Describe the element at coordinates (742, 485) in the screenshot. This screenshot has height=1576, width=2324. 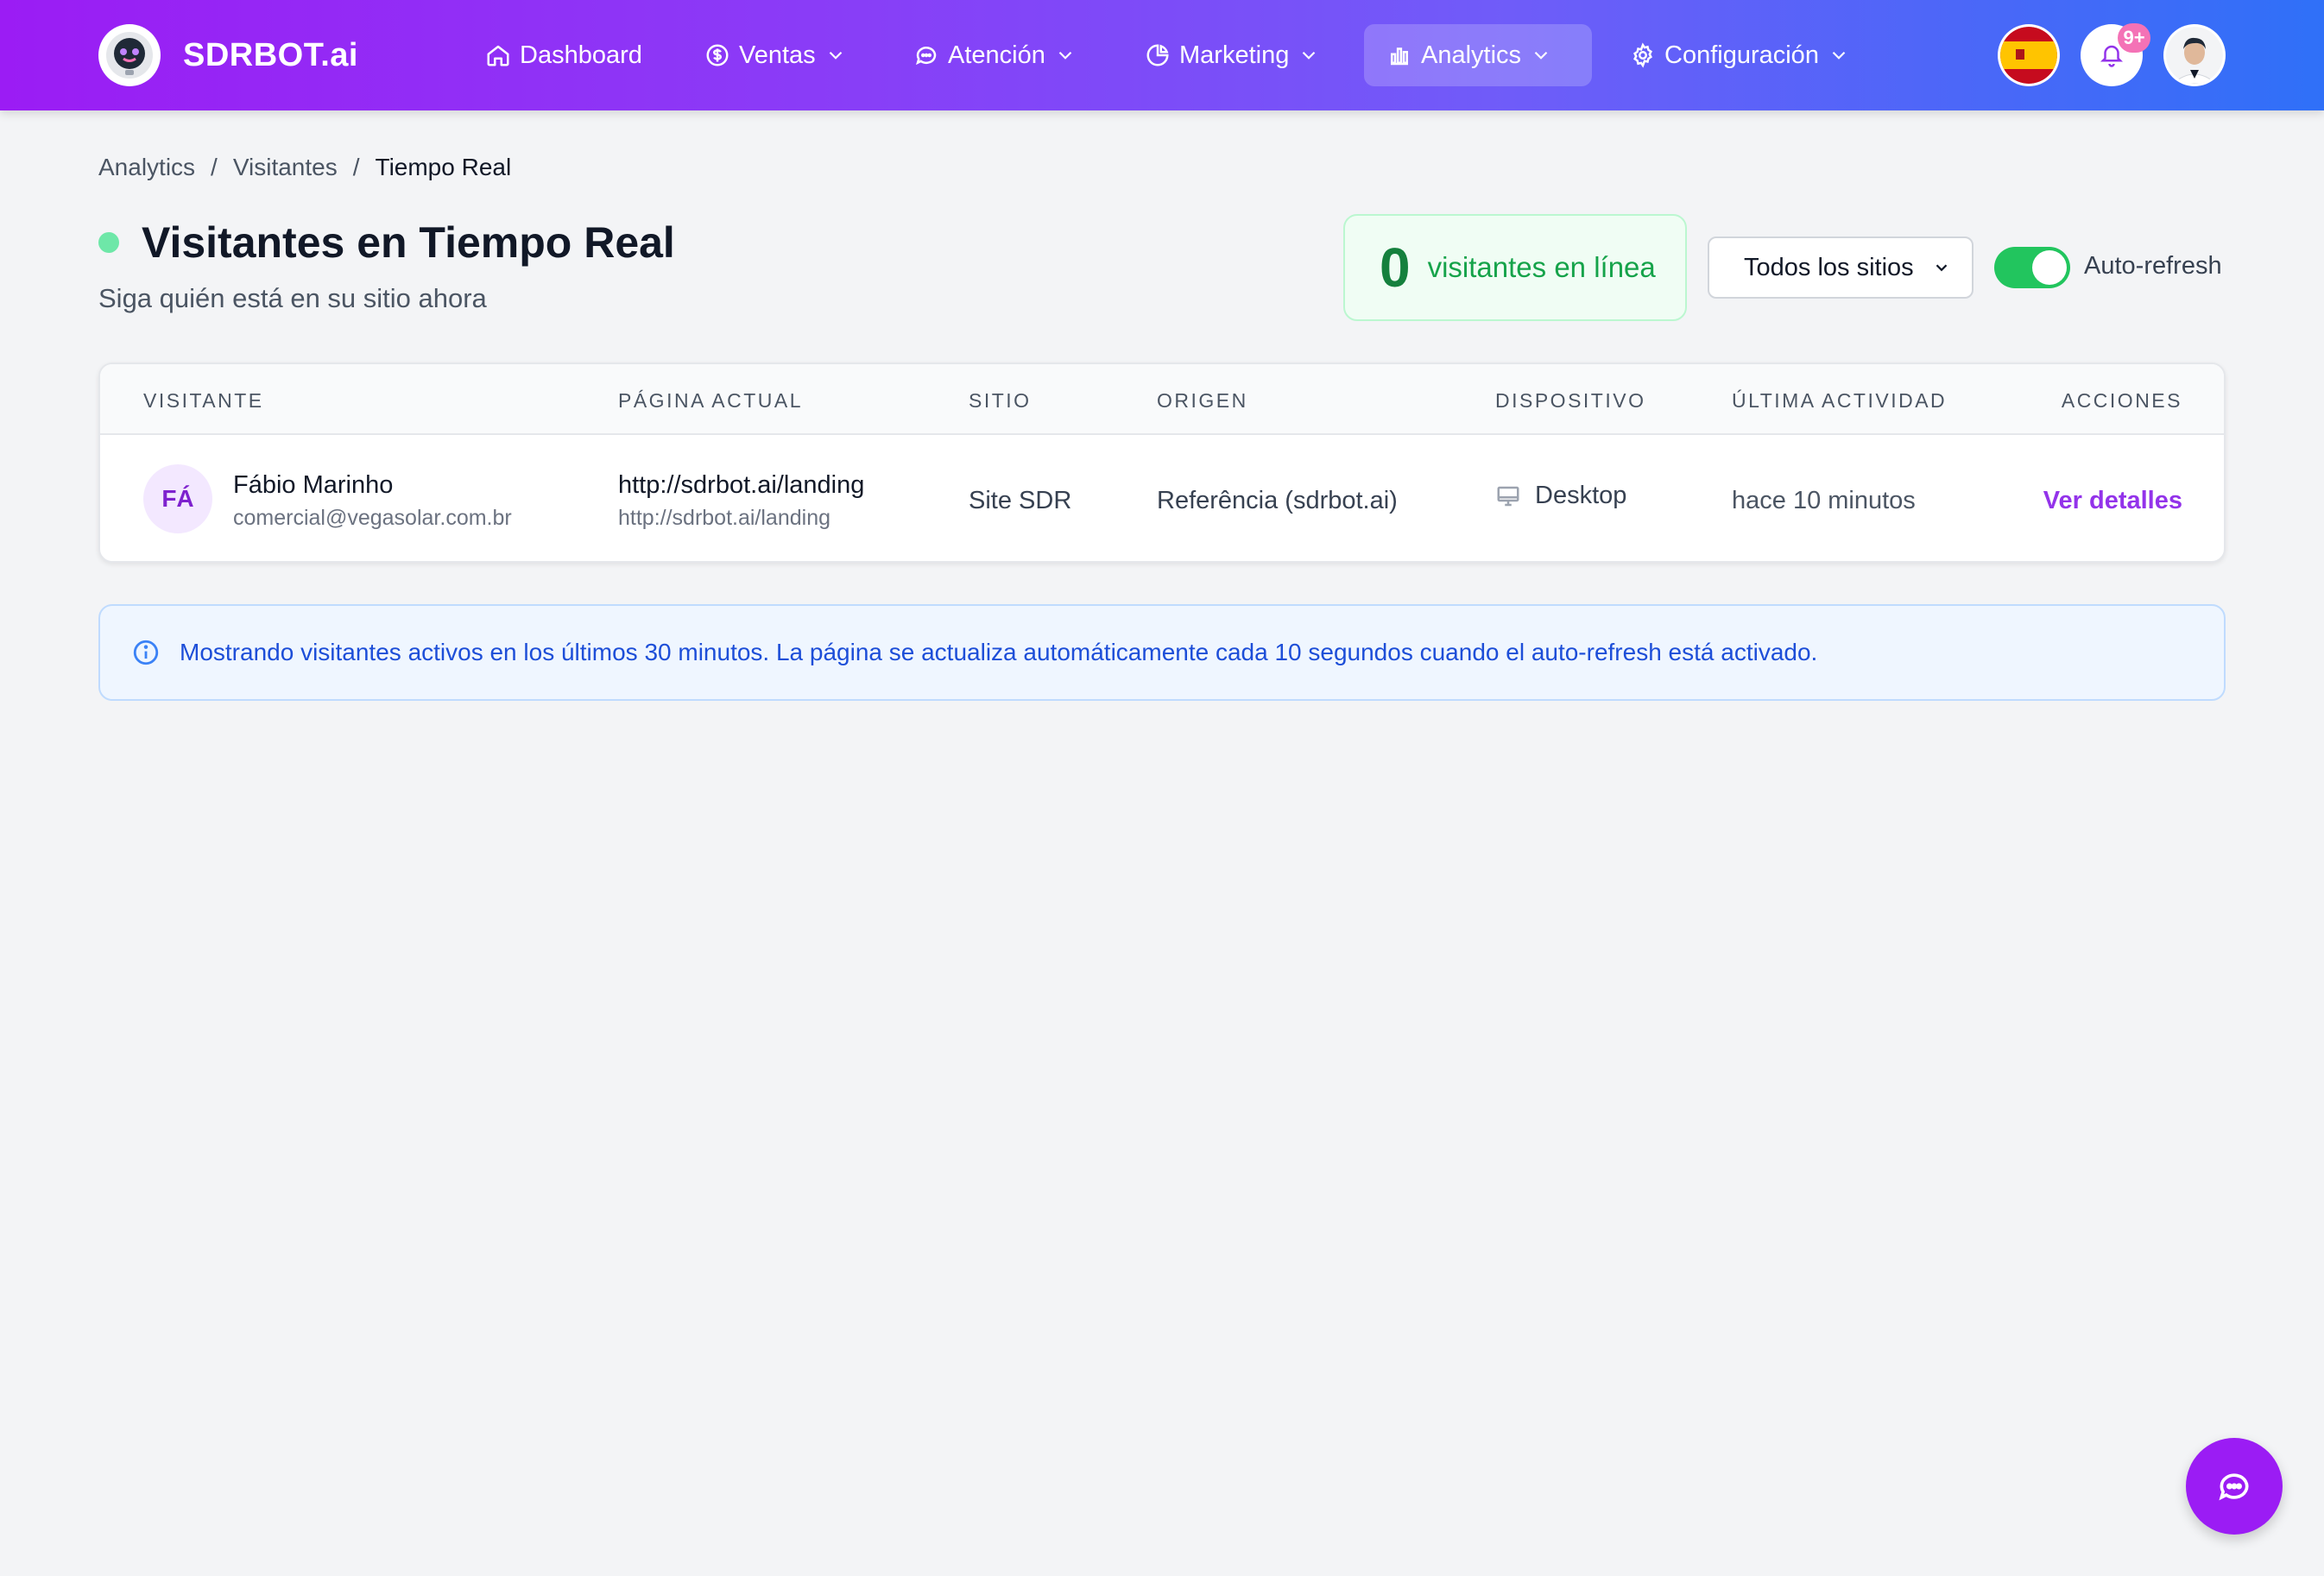
I see `current-page-title: http://sdrbot.ai/landing` at that location.